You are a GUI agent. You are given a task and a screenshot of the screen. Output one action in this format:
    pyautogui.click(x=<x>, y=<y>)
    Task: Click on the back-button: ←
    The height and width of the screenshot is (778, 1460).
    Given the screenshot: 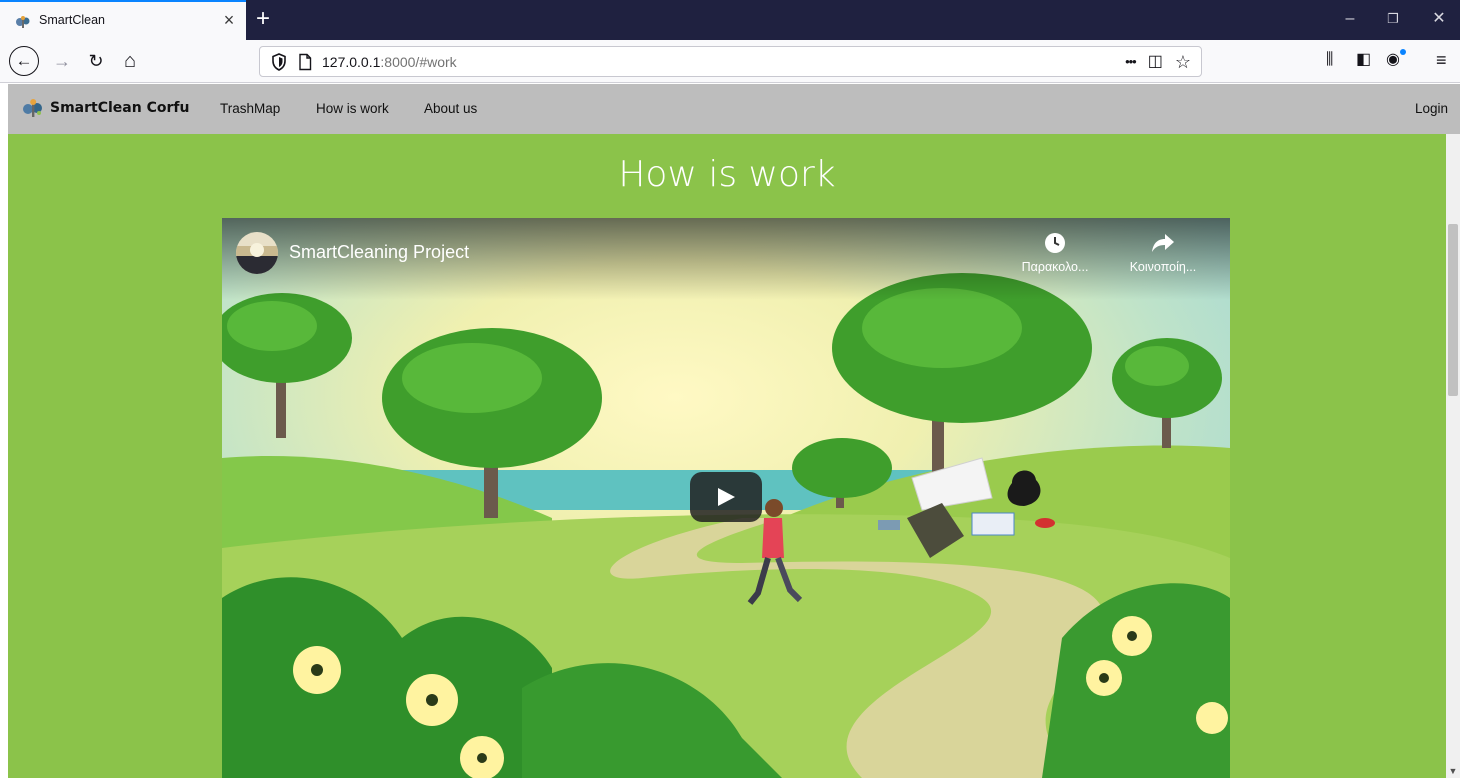 What is the action you would take?
    pyautogui.click(x=24, y=61)
    